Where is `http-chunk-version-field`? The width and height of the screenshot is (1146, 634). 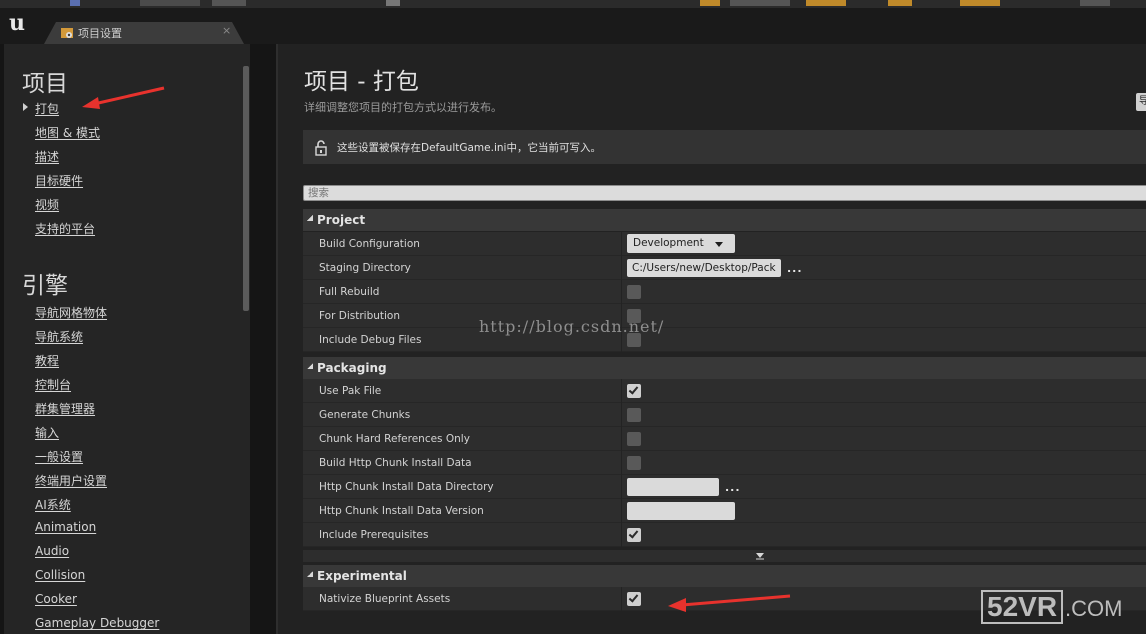
http-chunk-version-field is located at coordinates (681, 511).